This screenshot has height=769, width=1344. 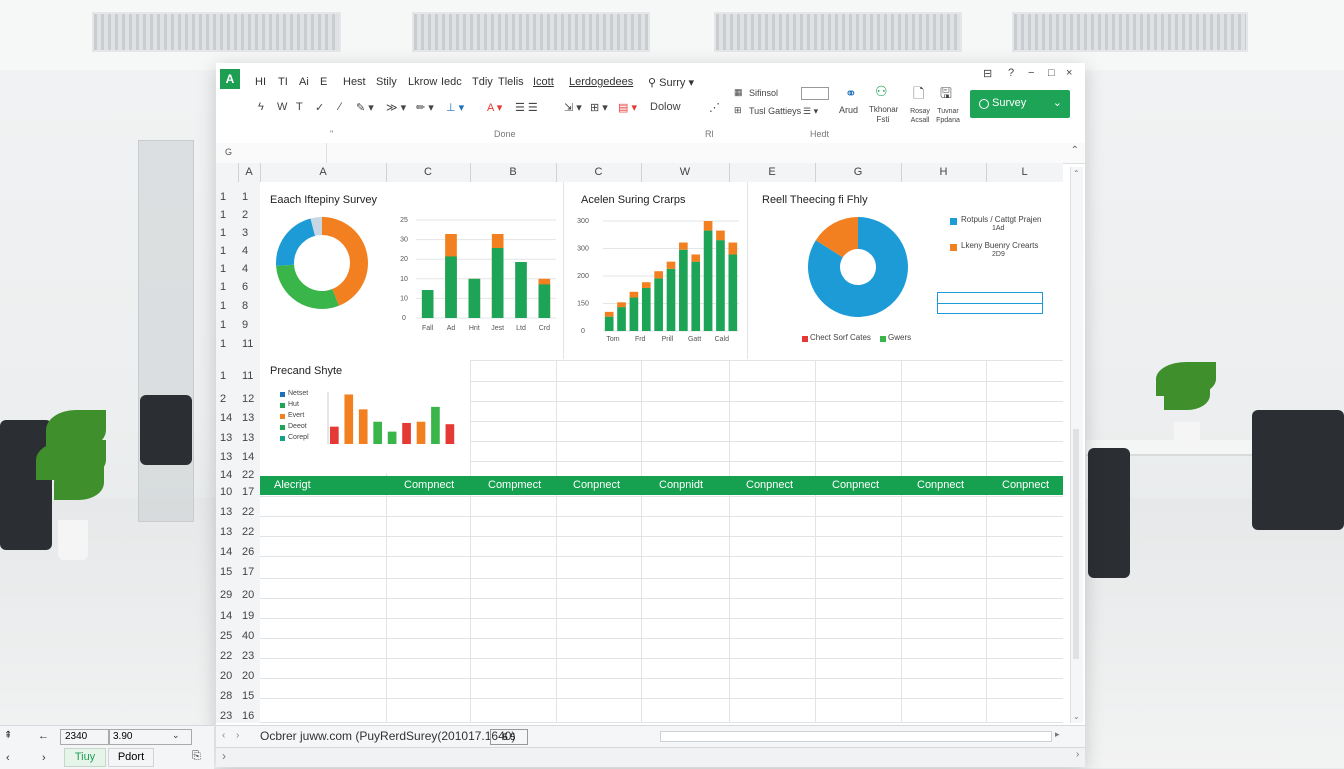 I want to click on row-header: 20 20, so click(x=238, y=679).